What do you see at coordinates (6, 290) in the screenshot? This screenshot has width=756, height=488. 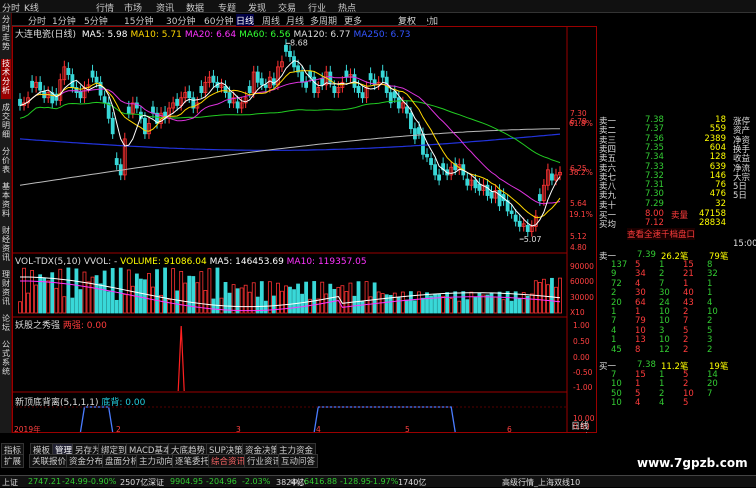 I see `left-tab: 理财资讯` at bounding box center [6, 290].